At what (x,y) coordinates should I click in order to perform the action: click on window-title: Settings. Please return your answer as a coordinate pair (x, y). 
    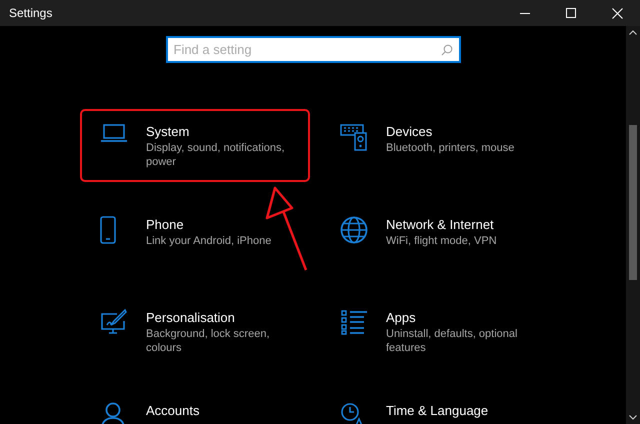
    Looking at the image, I should click on (31, 13).